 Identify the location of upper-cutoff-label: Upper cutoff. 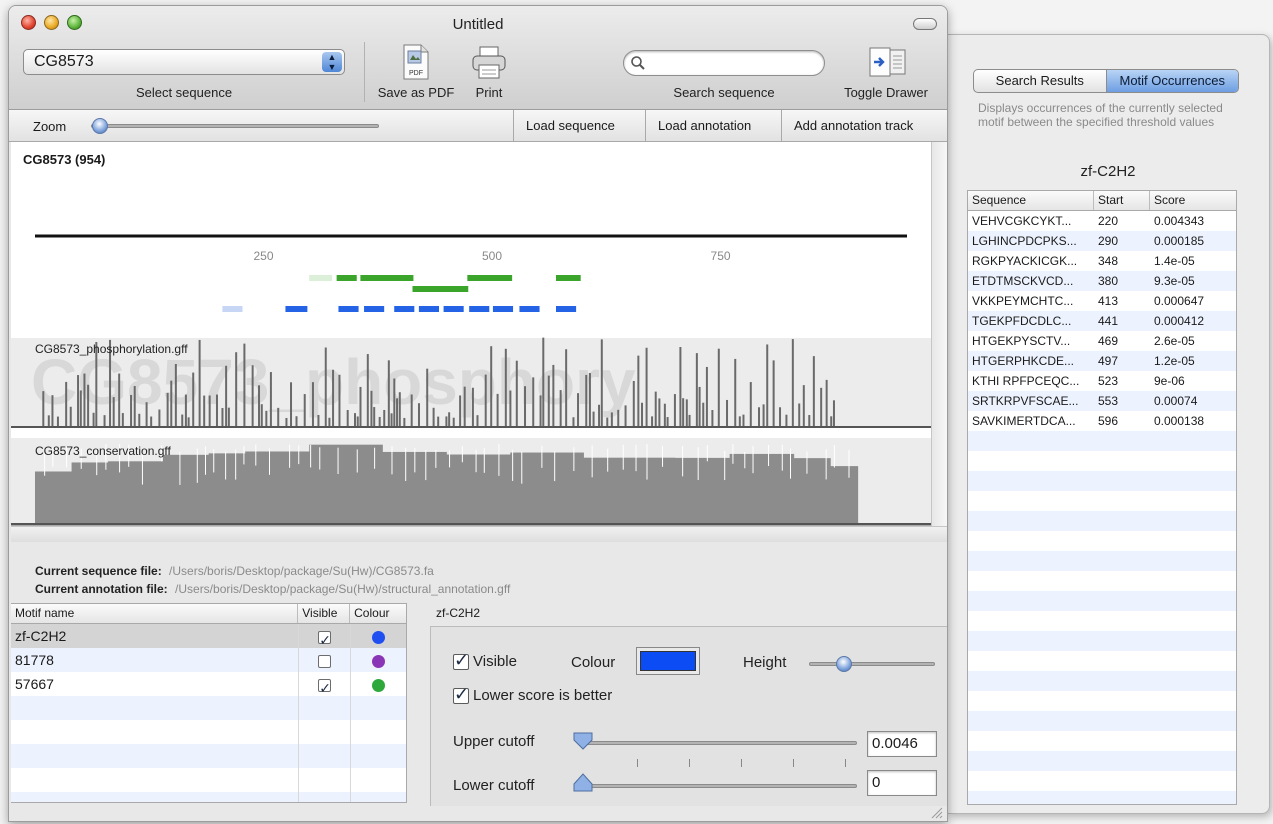
(494, 741).